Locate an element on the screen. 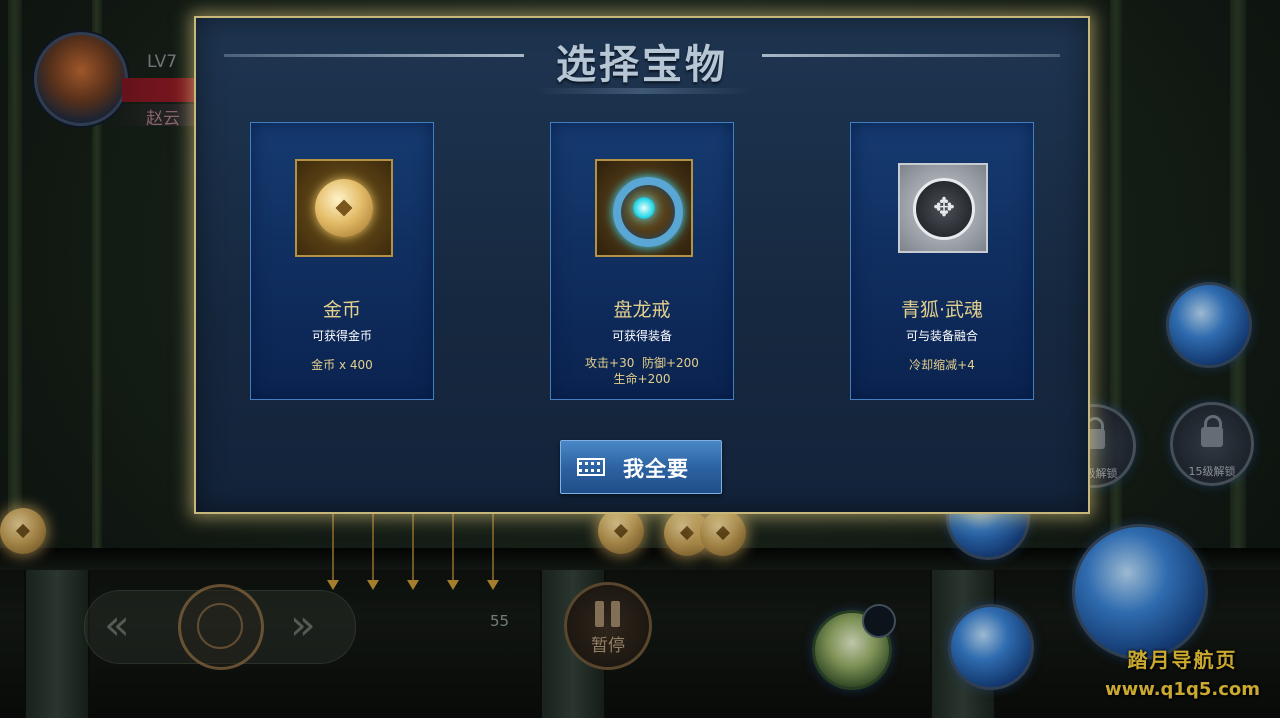  card-description: 可获得装备 is located at coordinates (641, 336).